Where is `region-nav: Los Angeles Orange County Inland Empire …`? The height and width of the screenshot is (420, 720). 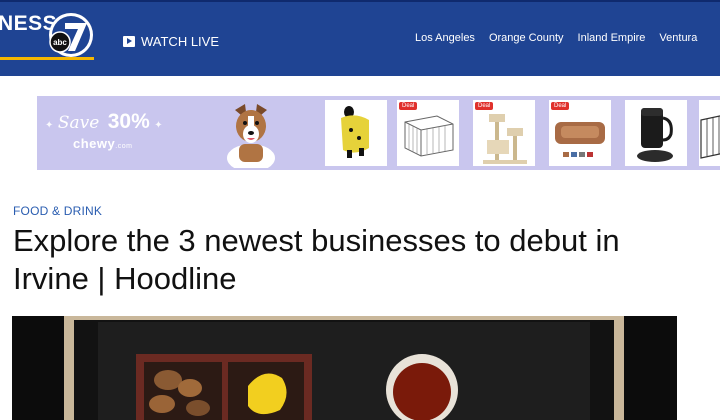 region-nav: Los Angeles Orange County Inland Empire … is located at coordinates (556, 38).